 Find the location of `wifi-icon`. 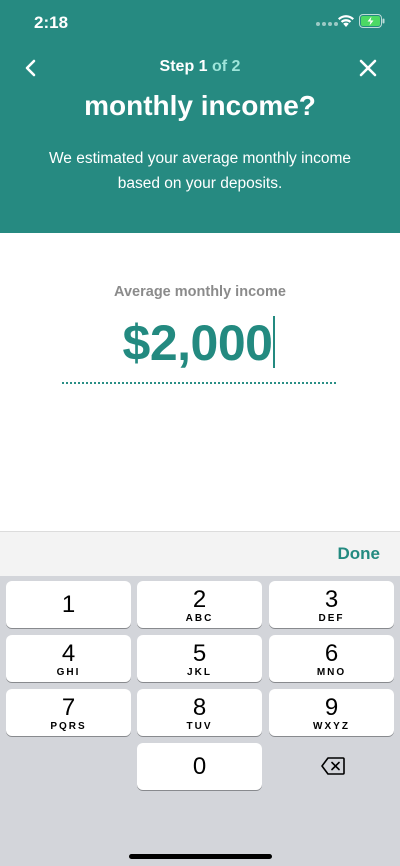

wifi-icon is located at coordinates (346, 21).